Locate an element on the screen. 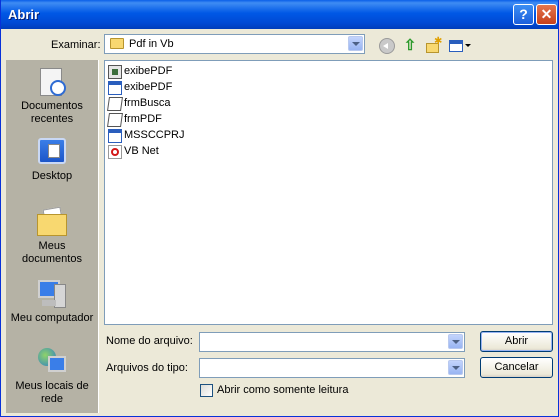  look-in-label: Examinar: is located at coordinates (76, 45).